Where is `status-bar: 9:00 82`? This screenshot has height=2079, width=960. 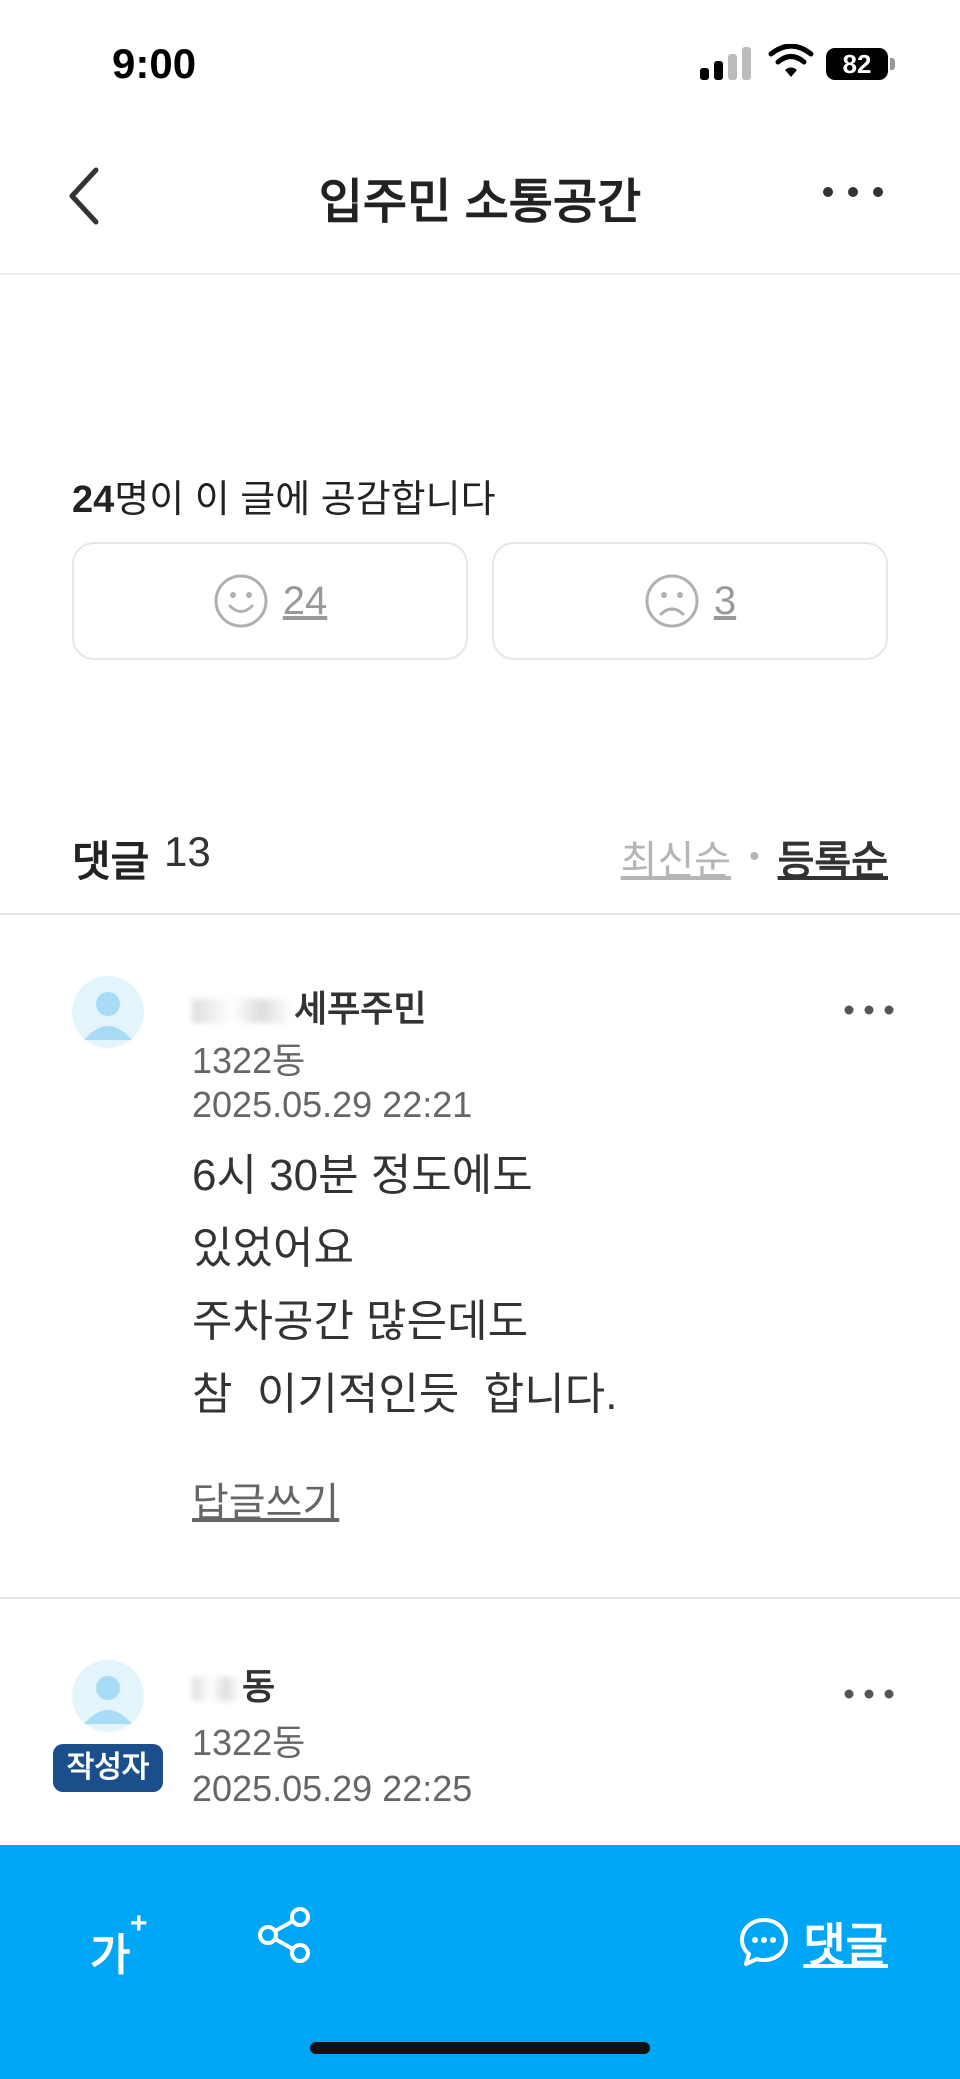 status-bar: 9:00 82 is located at coordinates (480, 65).